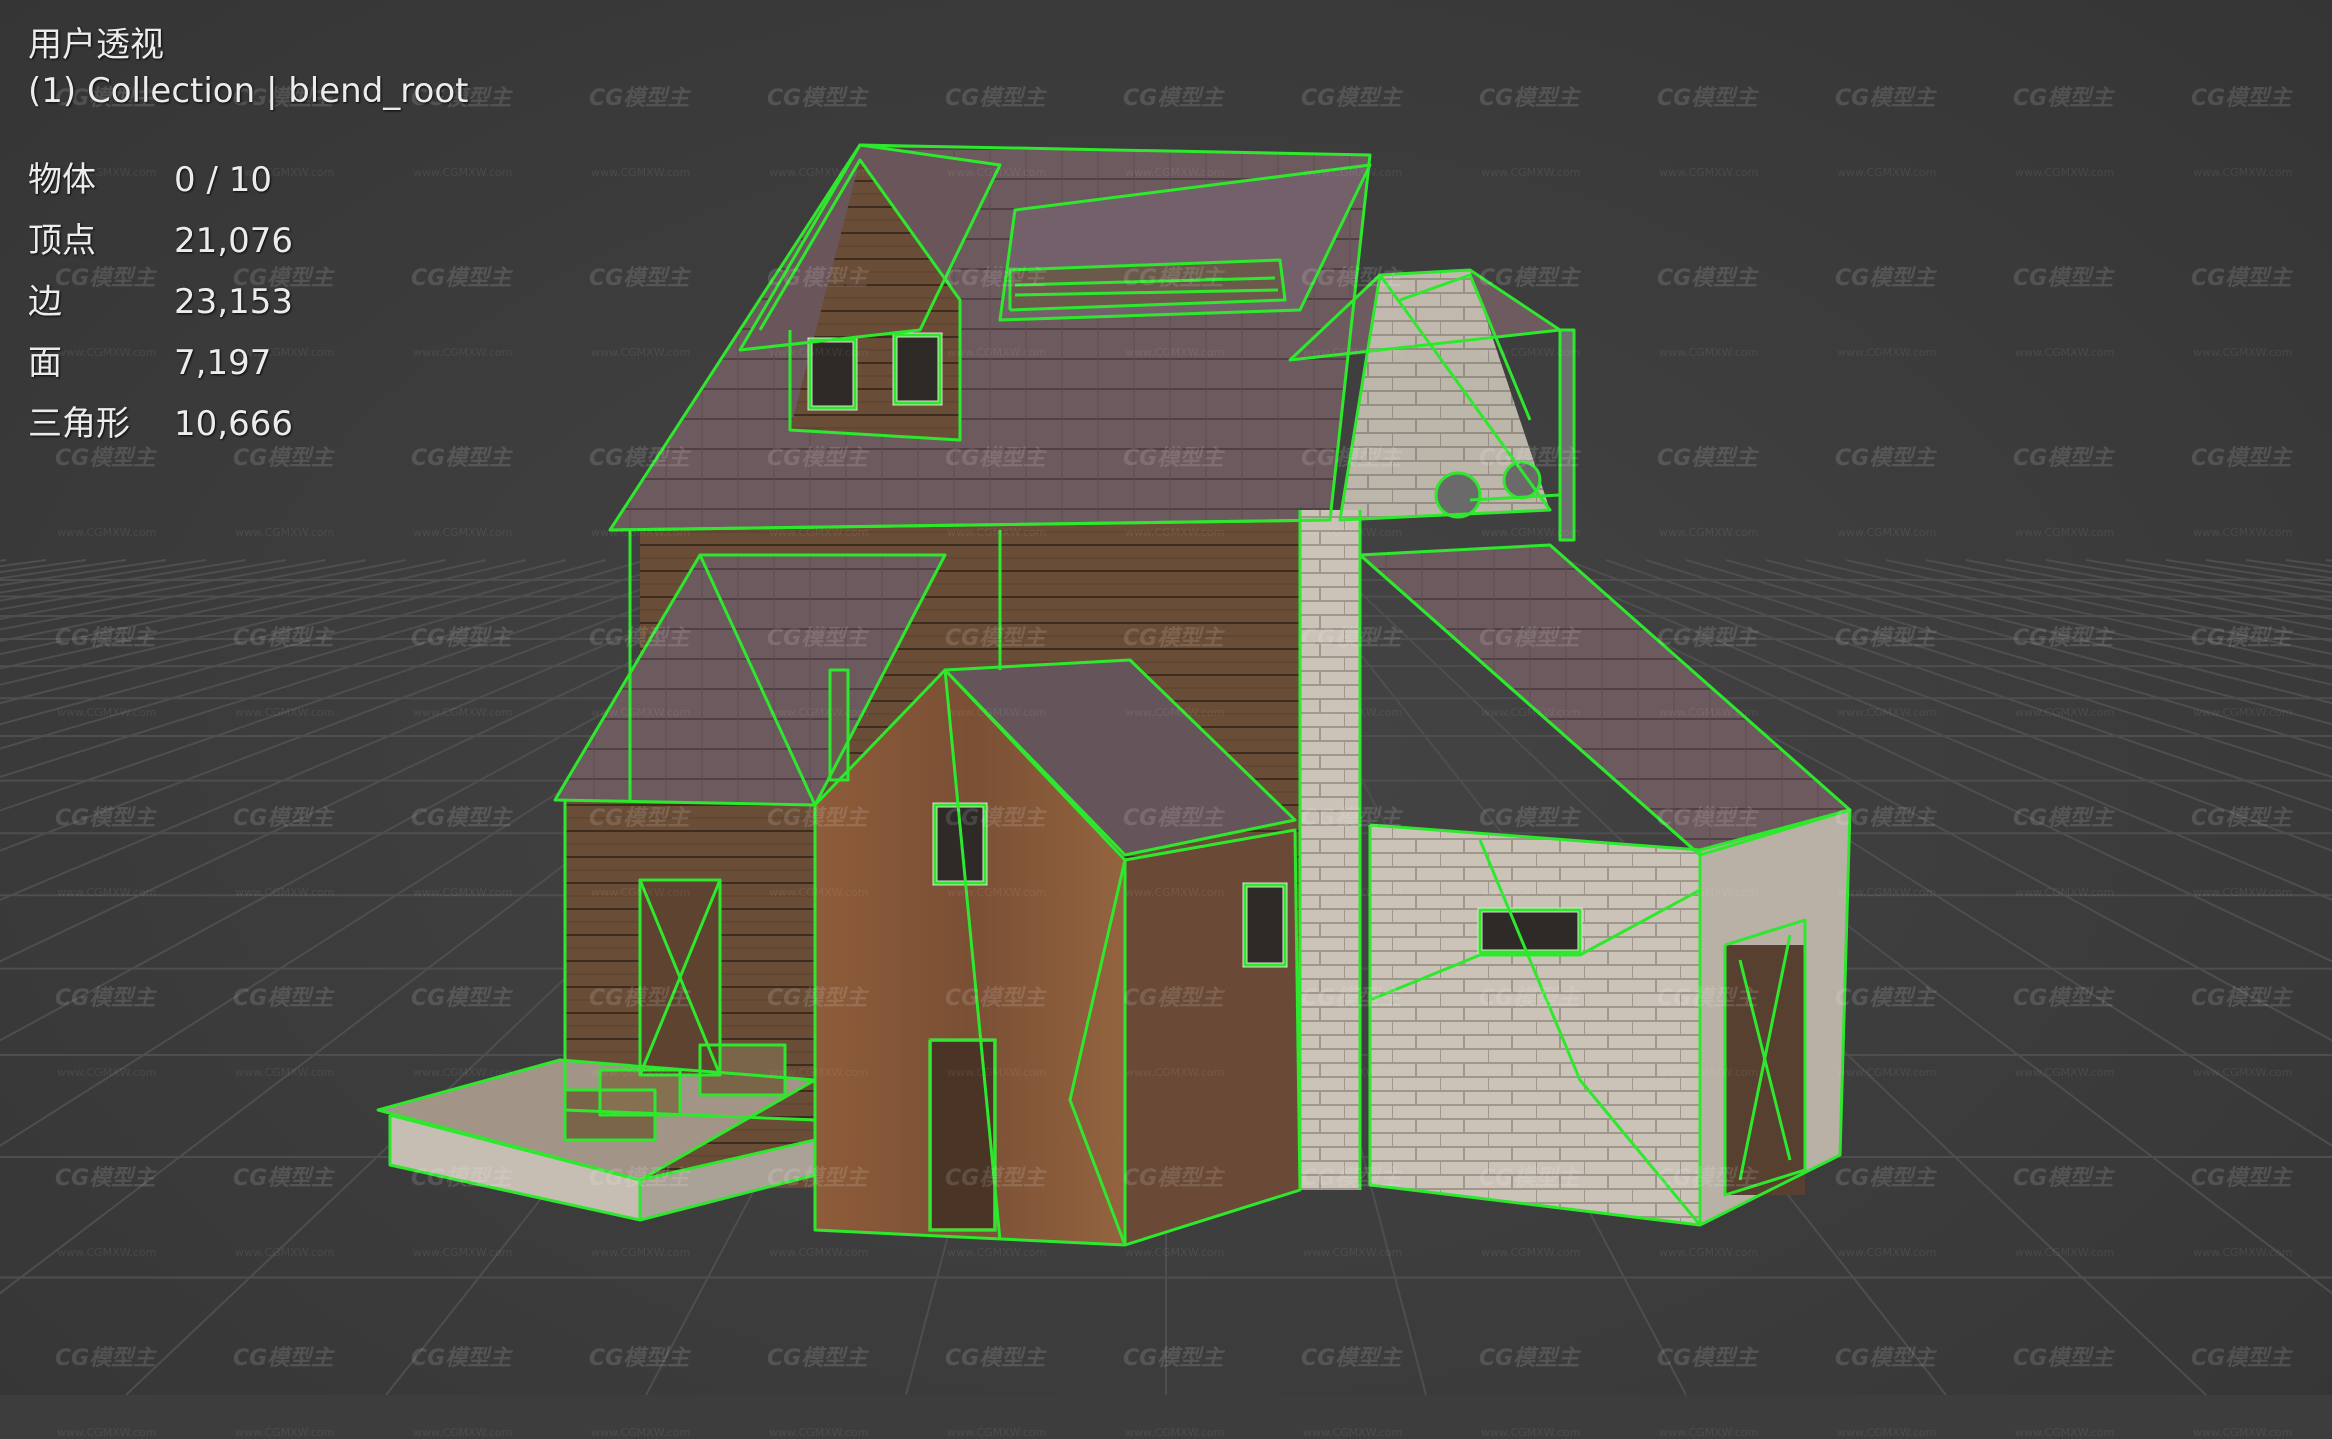 Image resolution: width=2332 pixels, height=1439 pixels. Describe the element at coordinates (1330, 850) in the screenshot. I see `brick-column` at that location.